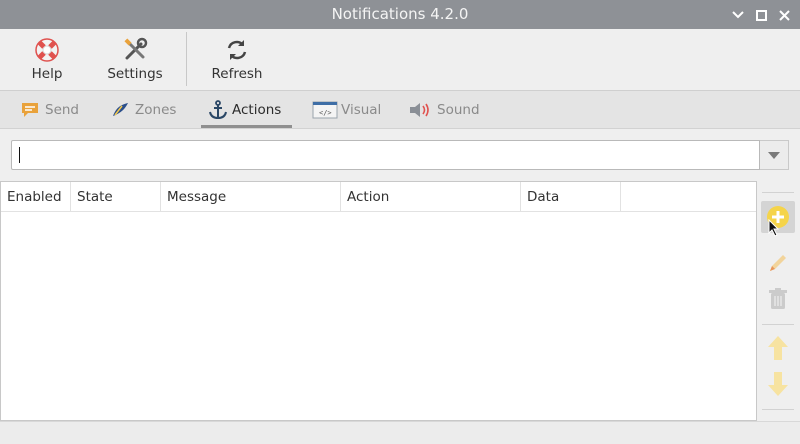  I want to click on refresh-button: Refresh, so click(237, 60).